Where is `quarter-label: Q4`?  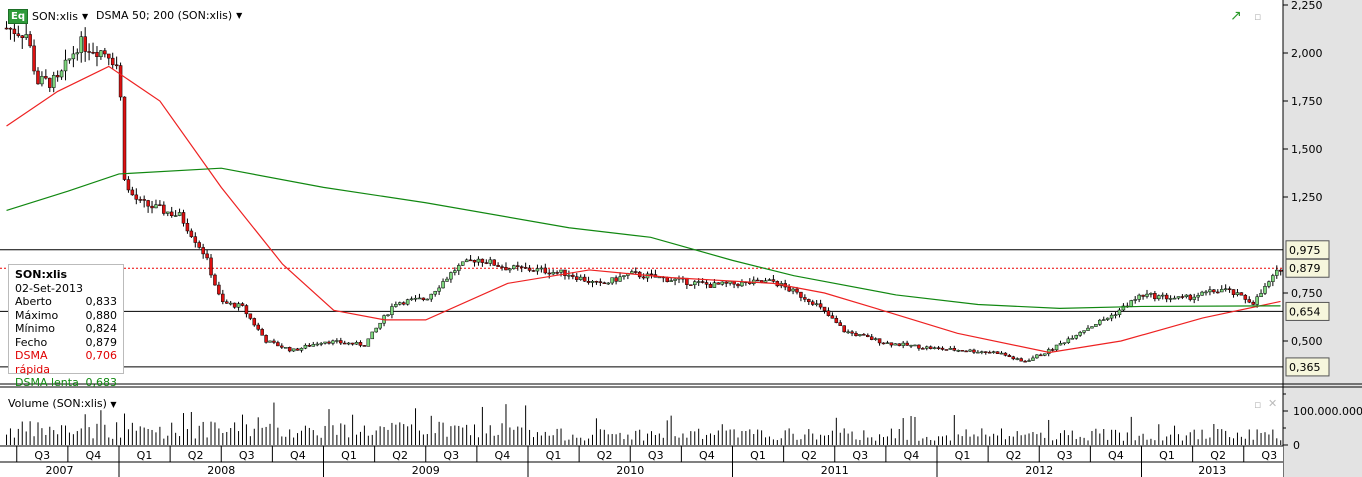
quarter-label: Q4 is located at coordinates (298, 455).